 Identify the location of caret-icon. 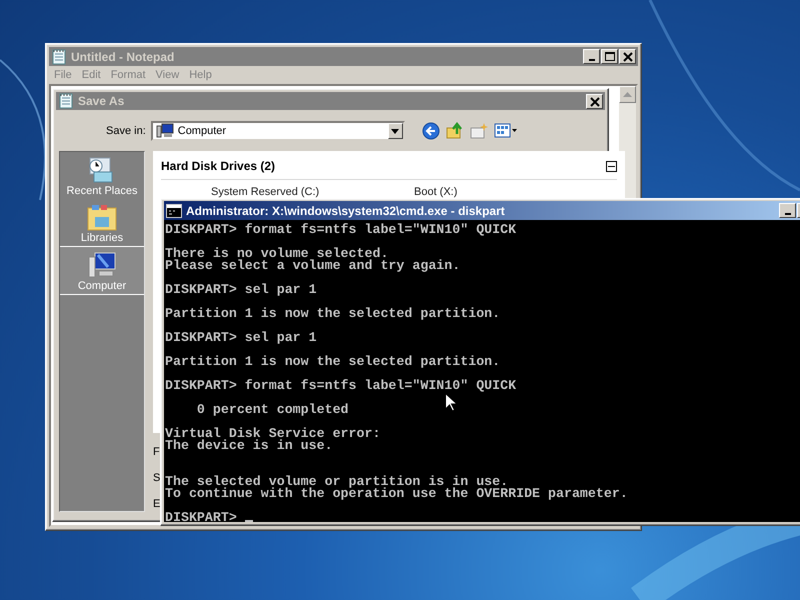
(395, 131).